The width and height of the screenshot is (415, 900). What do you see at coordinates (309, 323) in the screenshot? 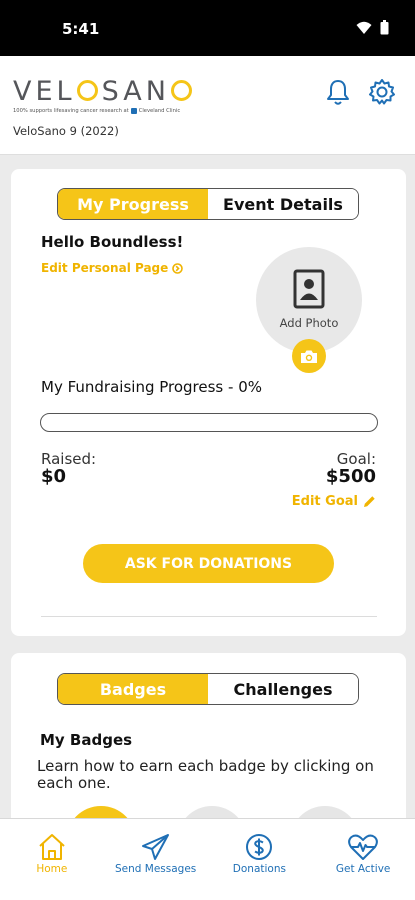
I see `add-photo-label: Add Photo` at bounding box center [309, 323].